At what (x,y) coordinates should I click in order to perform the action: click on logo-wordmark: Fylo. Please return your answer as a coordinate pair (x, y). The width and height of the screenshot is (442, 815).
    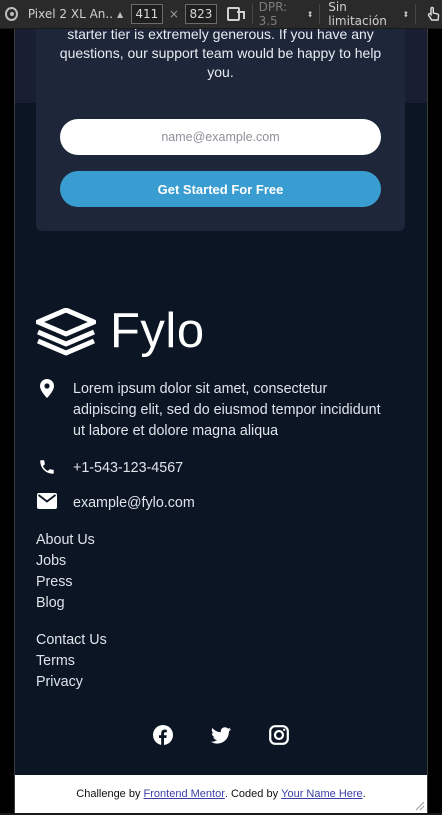
    Looking at the image, I should click on (157, 331).